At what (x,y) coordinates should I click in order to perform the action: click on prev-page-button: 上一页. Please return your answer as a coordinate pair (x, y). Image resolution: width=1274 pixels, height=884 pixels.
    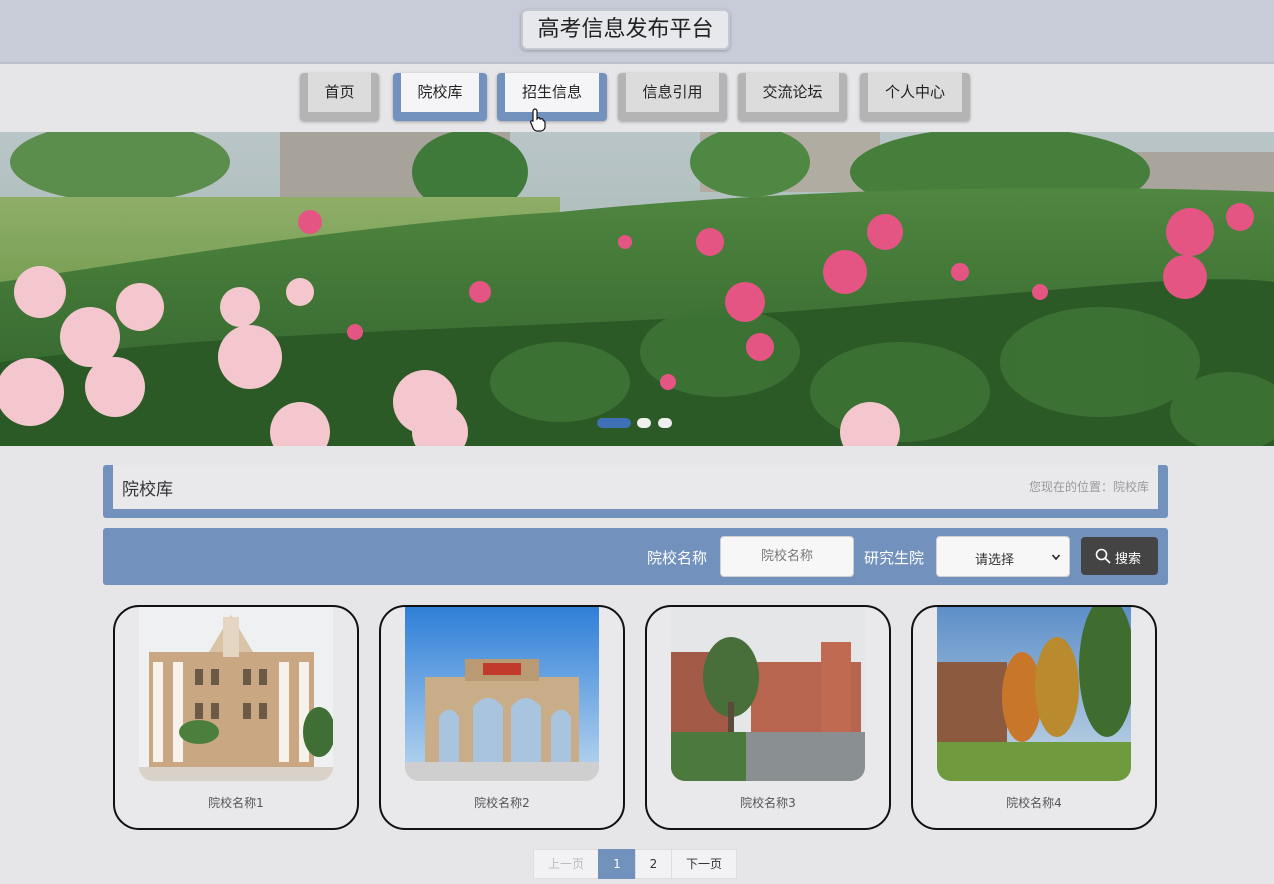
    Looking at the image, I should click on (566, 864).